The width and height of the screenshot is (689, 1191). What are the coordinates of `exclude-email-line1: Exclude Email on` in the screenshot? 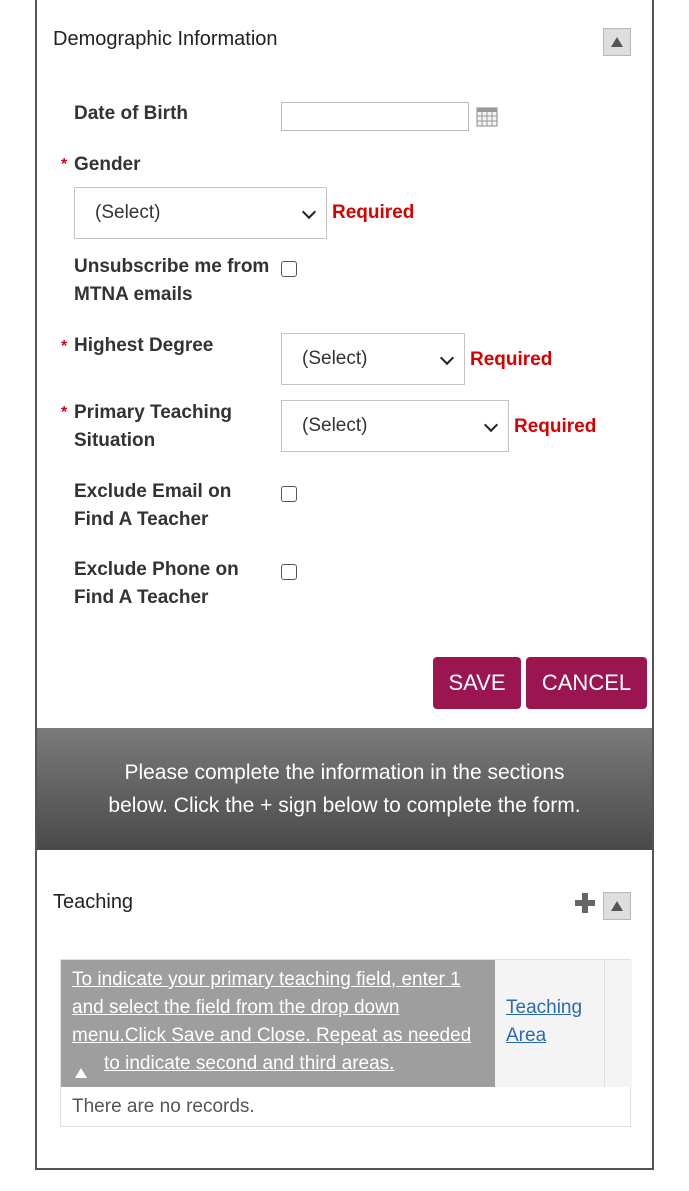 It's located at (153, 491).